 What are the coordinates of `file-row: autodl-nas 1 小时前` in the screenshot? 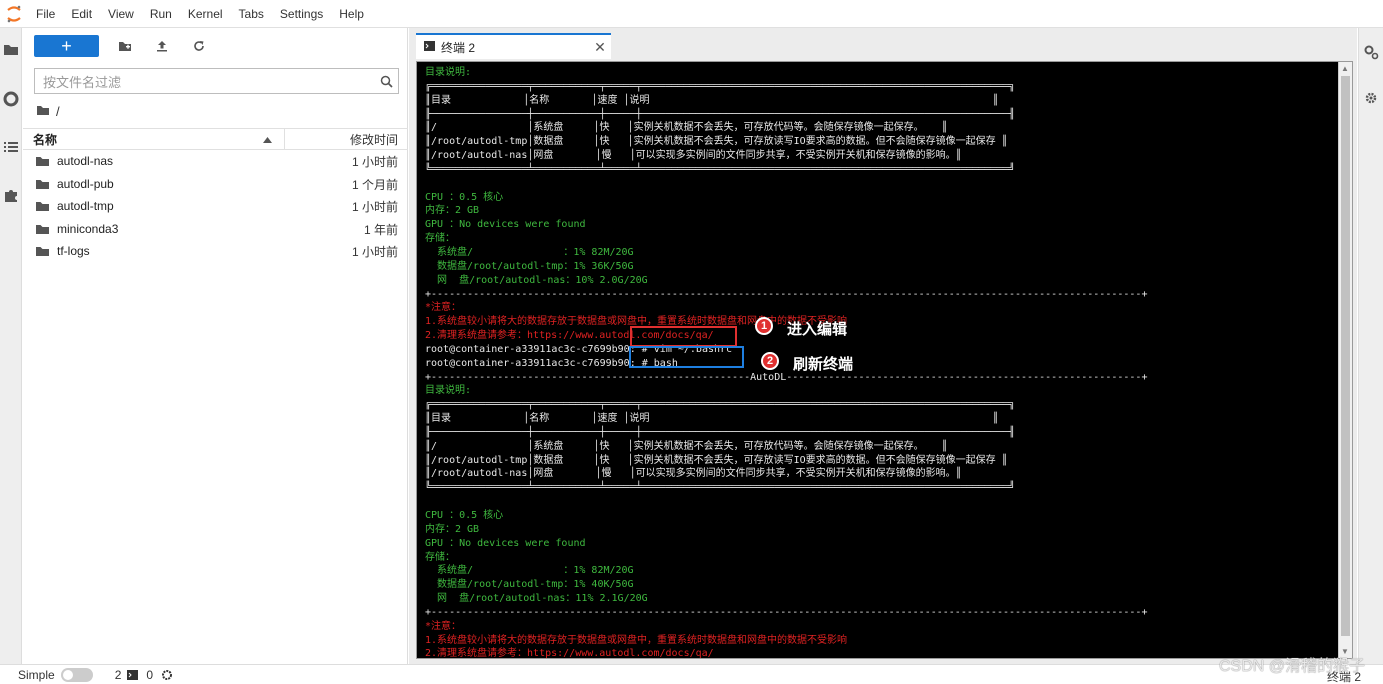 It's located at (215, 161).